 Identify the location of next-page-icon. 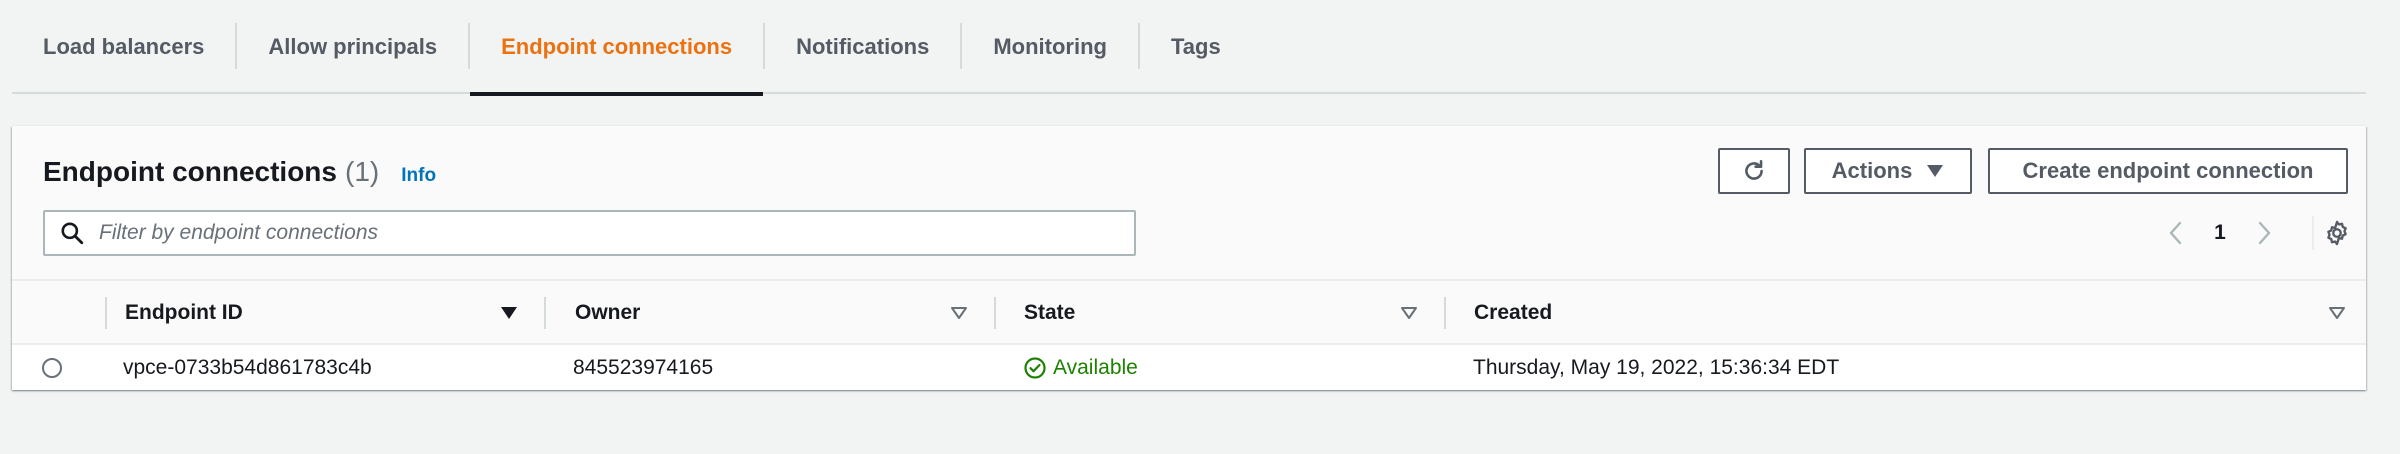
(2264, 233).